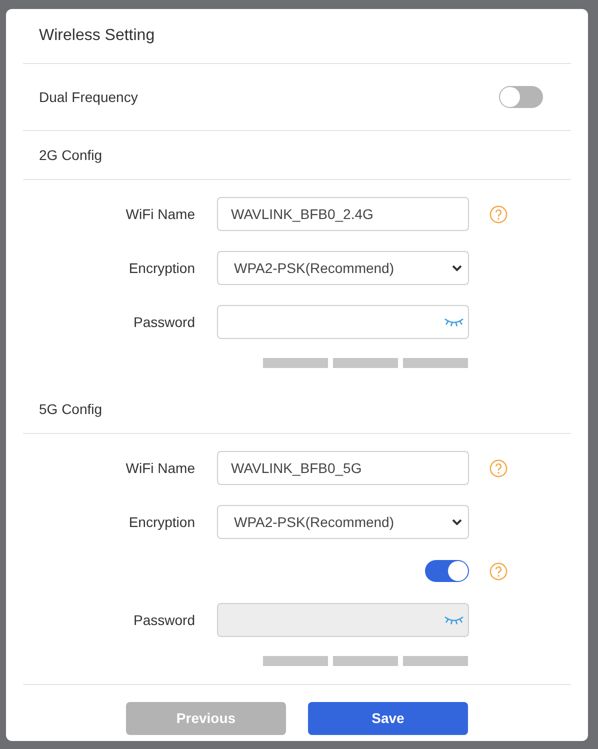 The image size is (598, 749). Describe the element at coordinates (343, 214) in the screenshot. I see `wifi-name-field: WAVLINK_BFB0_2.4G` at that location.